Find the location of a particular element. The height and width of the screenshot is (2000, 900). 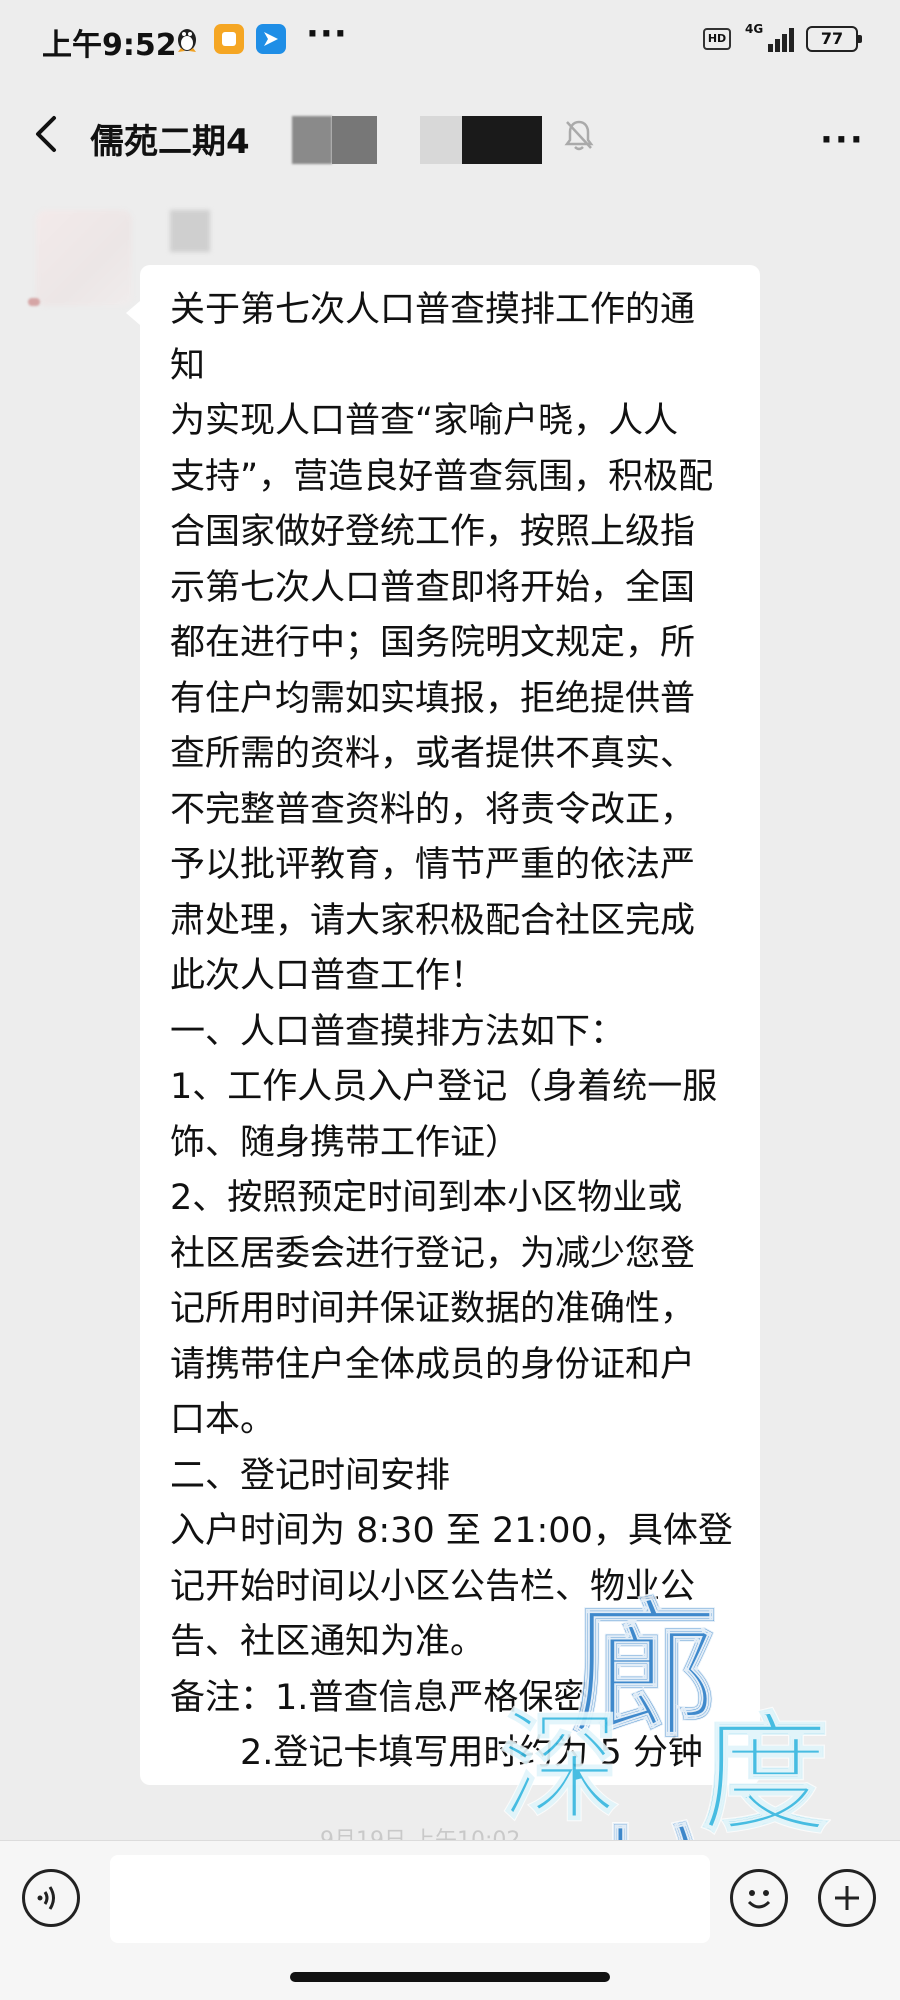

message-line: 记开始时间以小区公告栏、物业公 is located at coordinates (433, 1586).